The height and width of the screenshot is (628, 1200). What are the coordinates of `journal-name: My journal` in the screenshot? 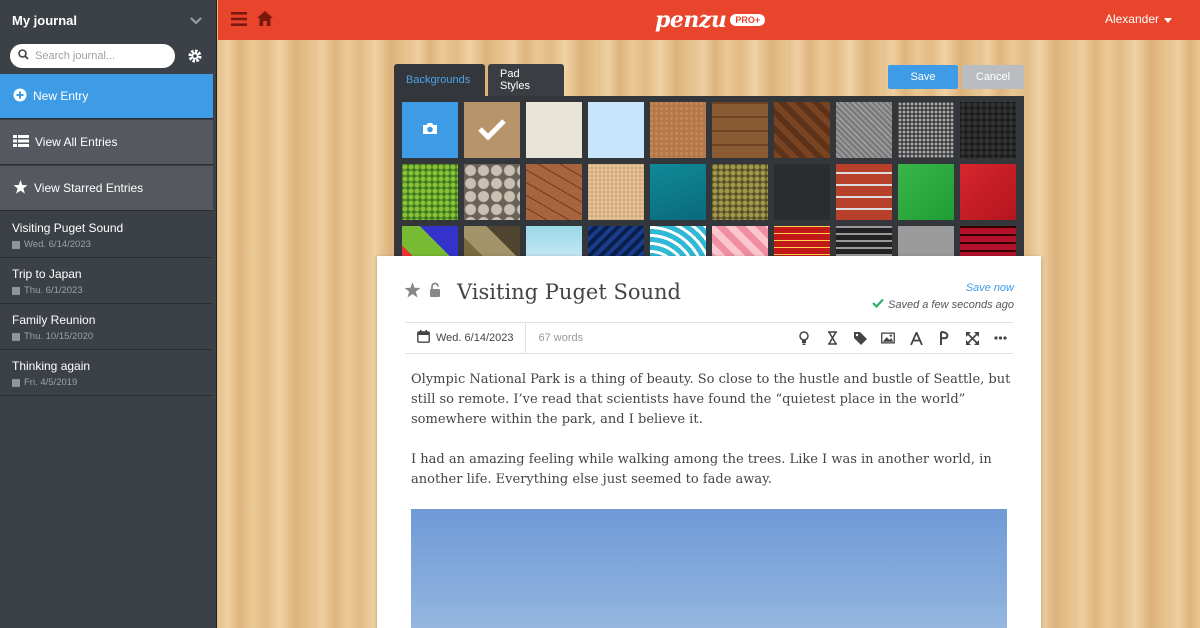 It's located at (45, 20).